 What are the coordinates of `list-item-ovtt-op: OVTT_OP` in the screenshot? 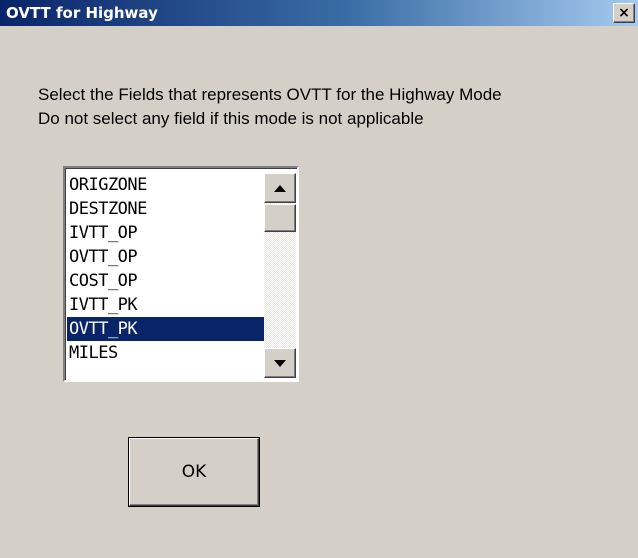 It's located at (166, 257).